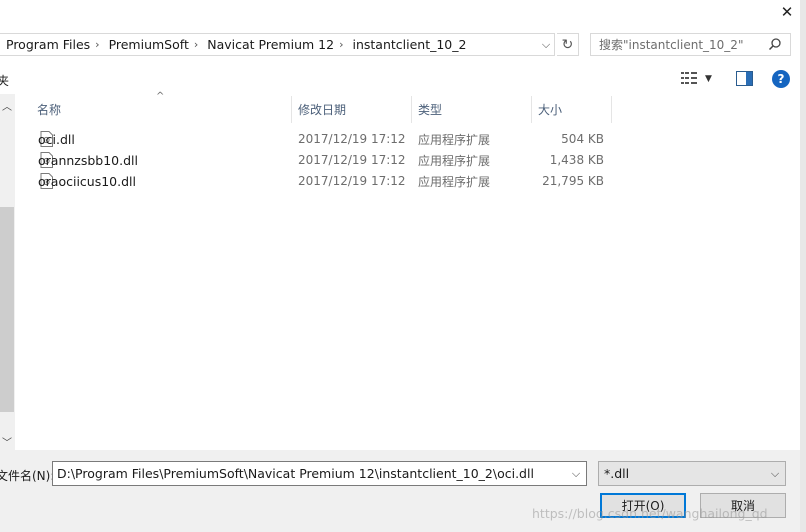 The width and height of the screenshot is (806, 532). What do you see at coordinates (87, 181) in the screenshot?
I see `file-name: oraociicus10.dll` at bounding box center [87, 181].